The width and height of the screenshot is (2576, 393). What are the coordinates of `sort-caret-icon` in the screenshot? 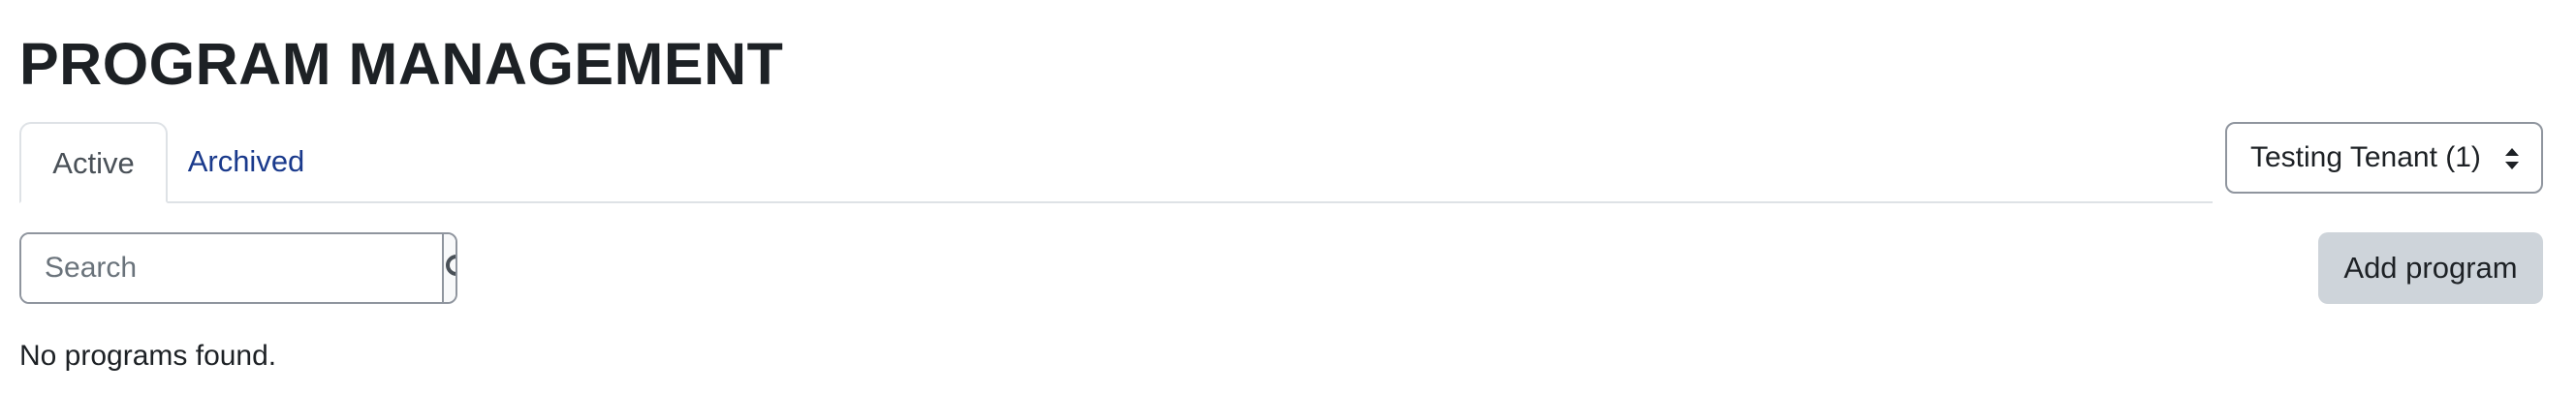 It's located at (2512, 158).